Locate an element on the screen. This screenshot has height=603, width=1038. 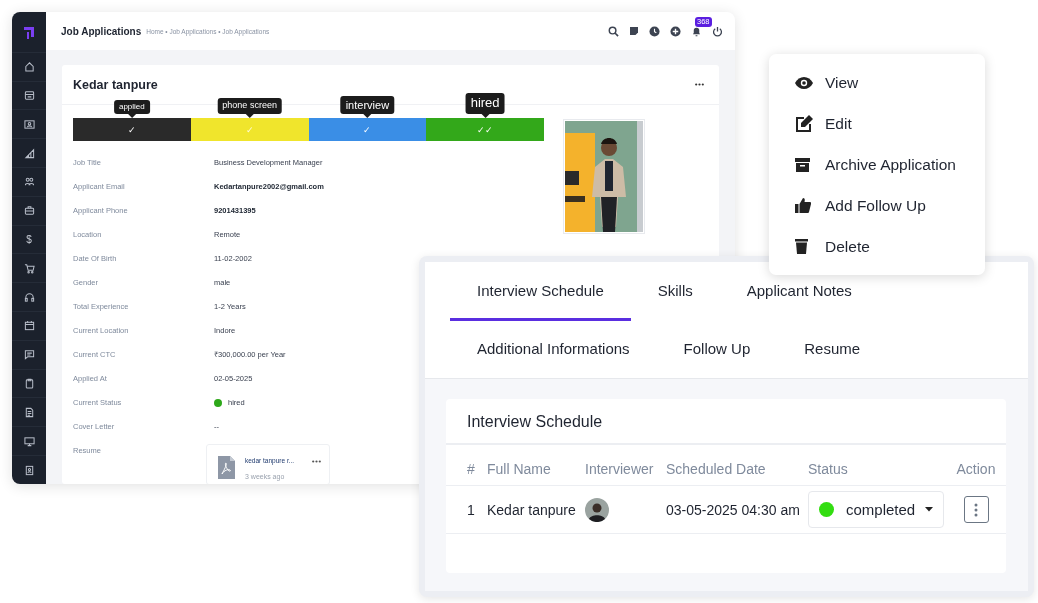
clip-icon is located at coordinates (29, 384).